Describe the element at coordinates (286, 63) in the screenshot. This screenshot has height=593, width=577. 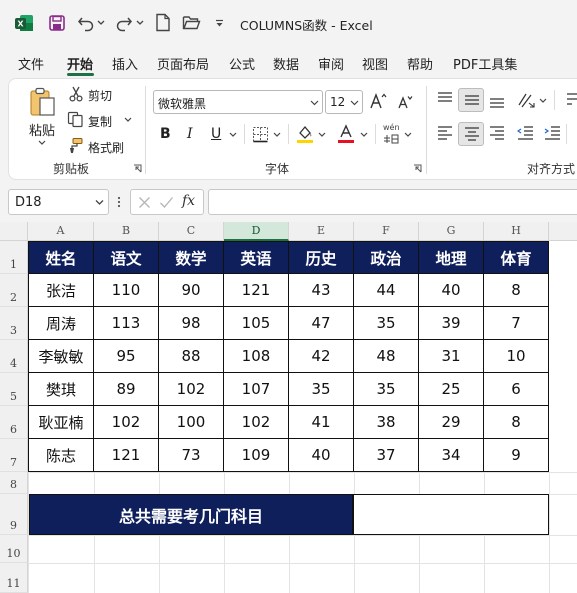
I see `tab-data: 数据` at that location.